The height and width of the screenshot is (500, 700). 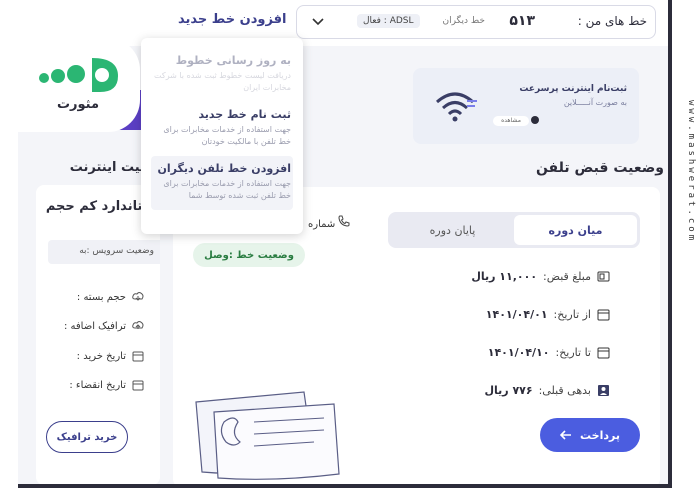 What do you see at coordinates (224, 168) in the screenshot?
I see `menu-item-title: افزودن خط تلفن دیگران` at bounding box center [224, 168].